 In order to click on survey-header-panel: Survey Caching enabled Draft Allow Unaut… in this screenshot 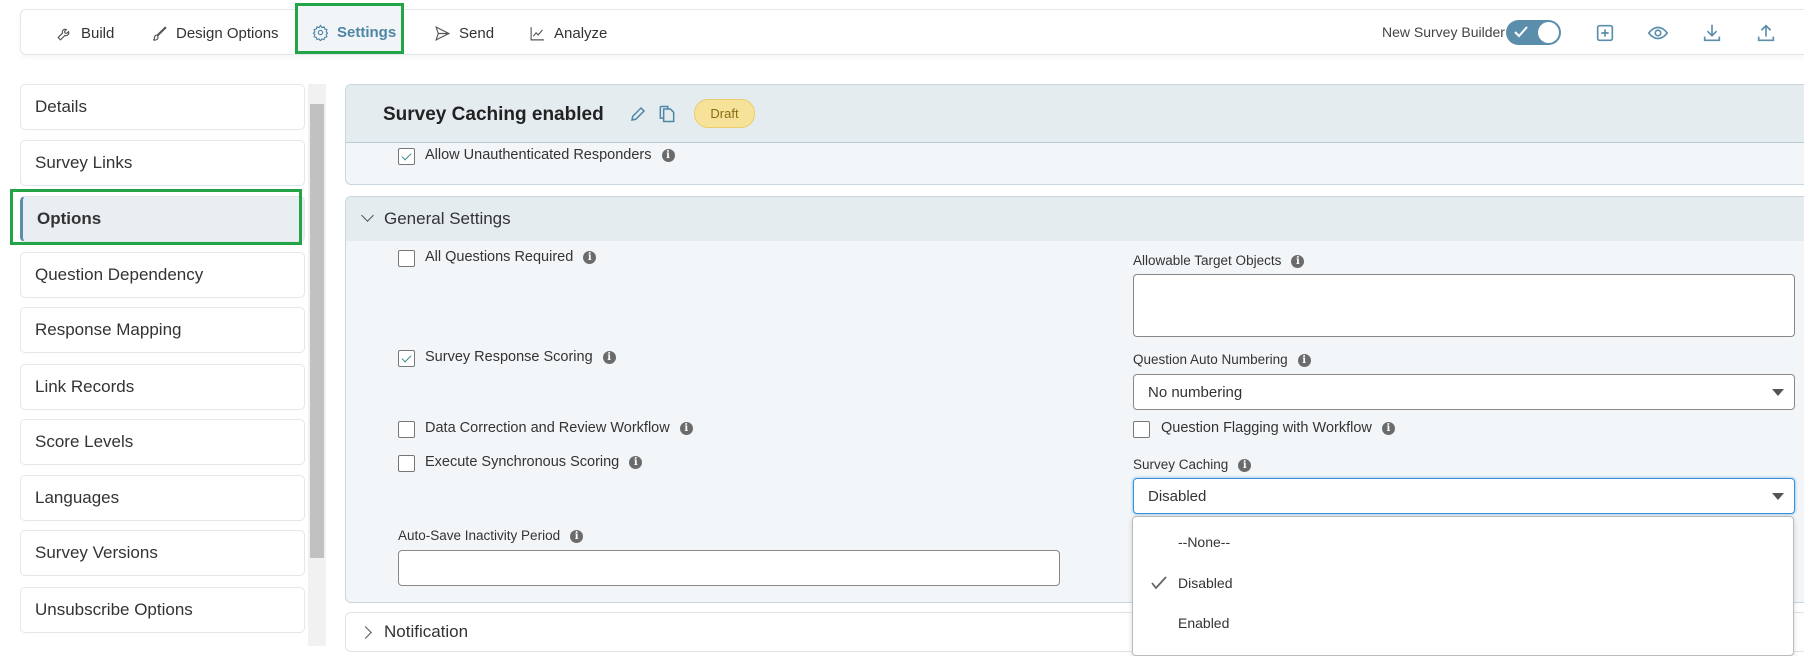, I will do `click(1074, 134)`.